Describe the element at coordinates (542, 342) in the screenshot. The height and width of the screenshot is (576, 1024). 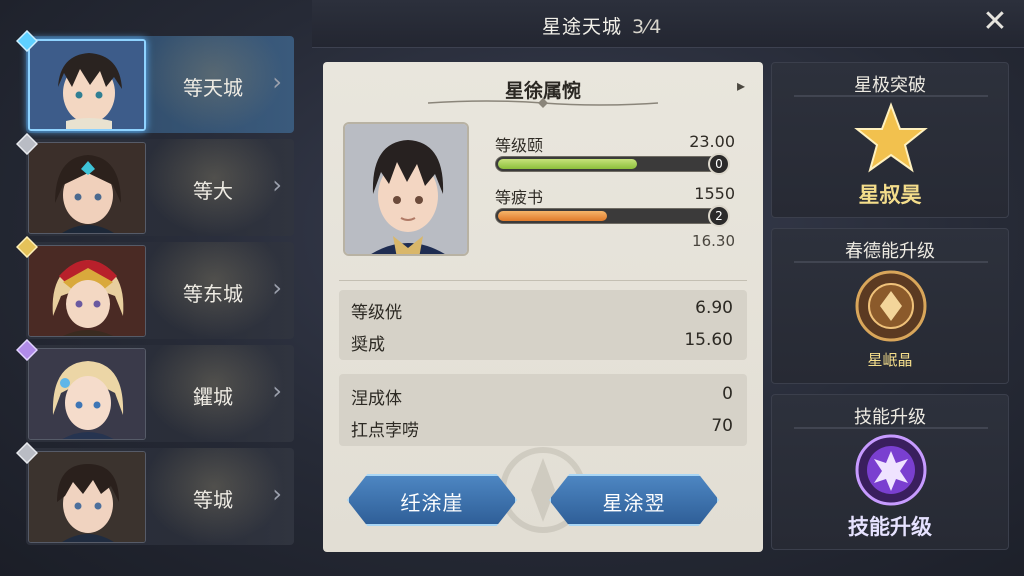
I see `stat-row: 奨成 15.60` at that location.